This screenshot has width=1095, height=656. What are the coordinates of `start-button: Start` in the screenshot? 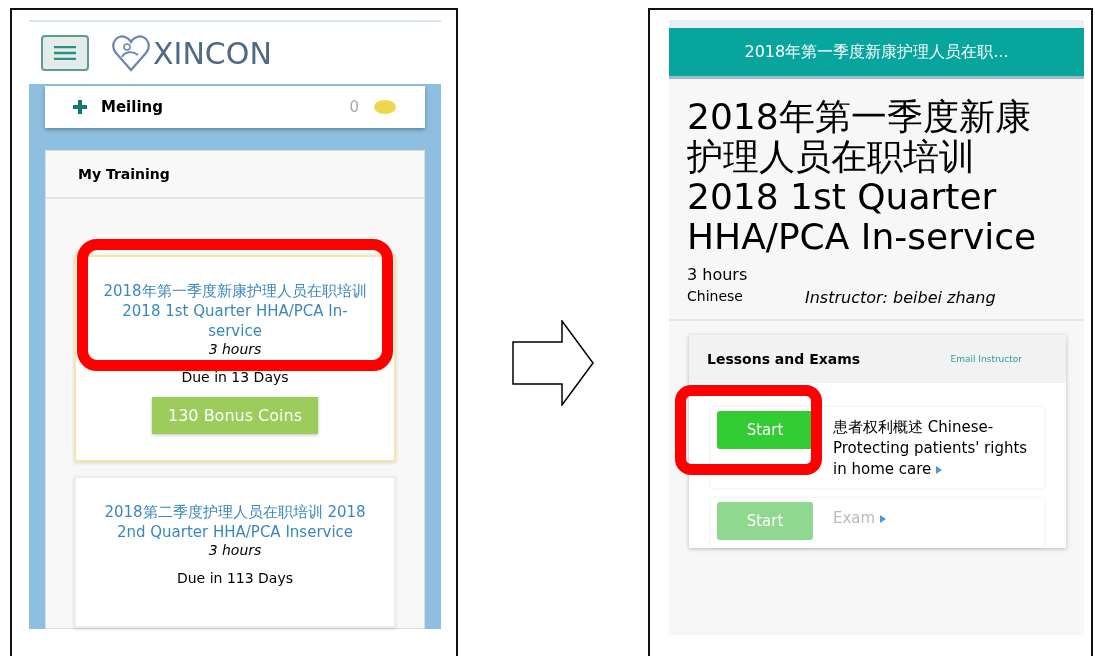 It's located at (765, 430).